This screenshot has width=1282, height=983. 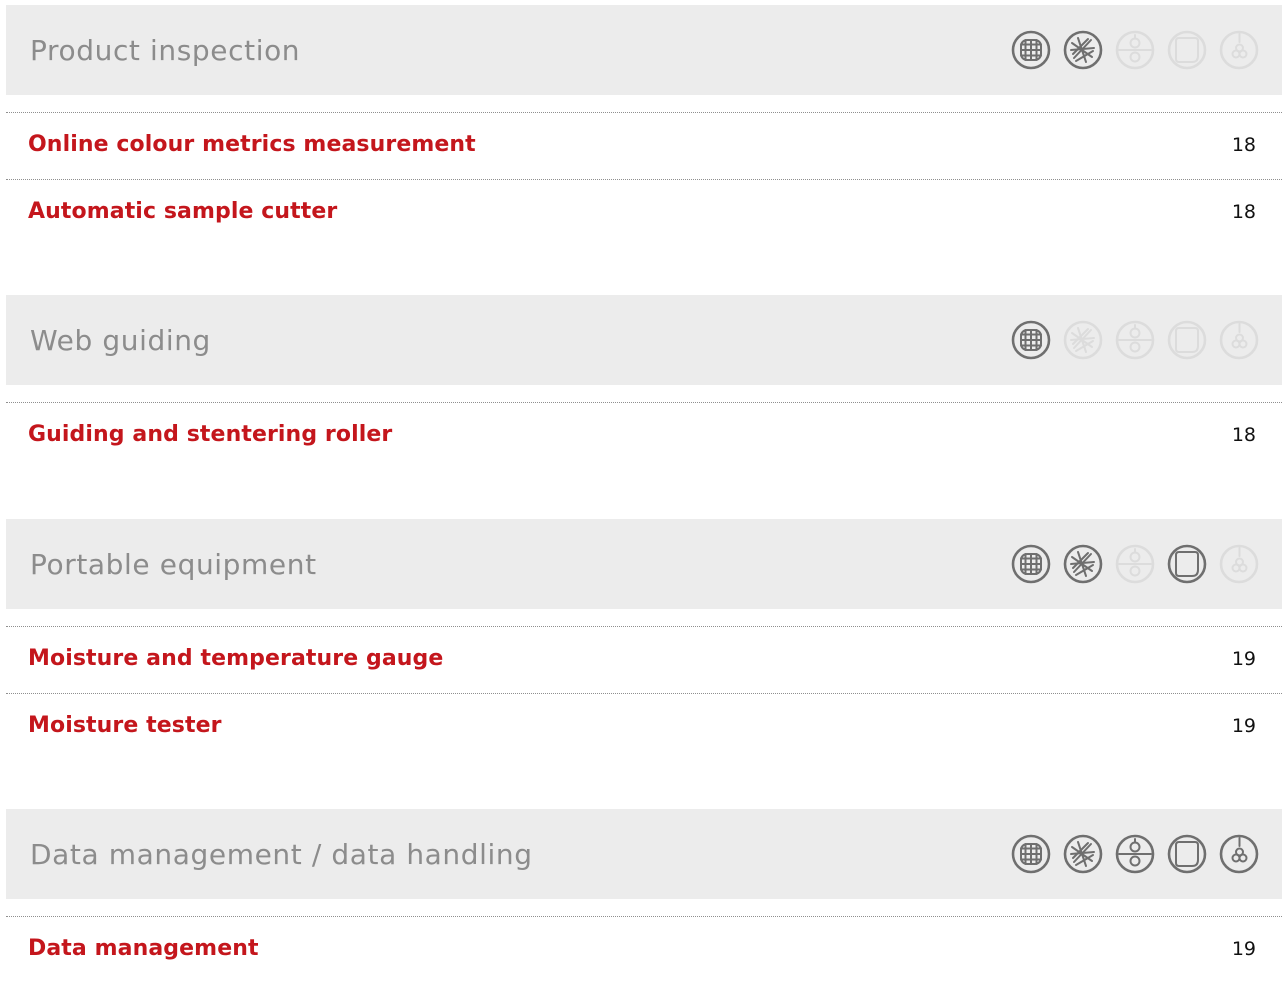 I want to click on list-item: Automatic sample cutter 18, so click(x=644, y=213).